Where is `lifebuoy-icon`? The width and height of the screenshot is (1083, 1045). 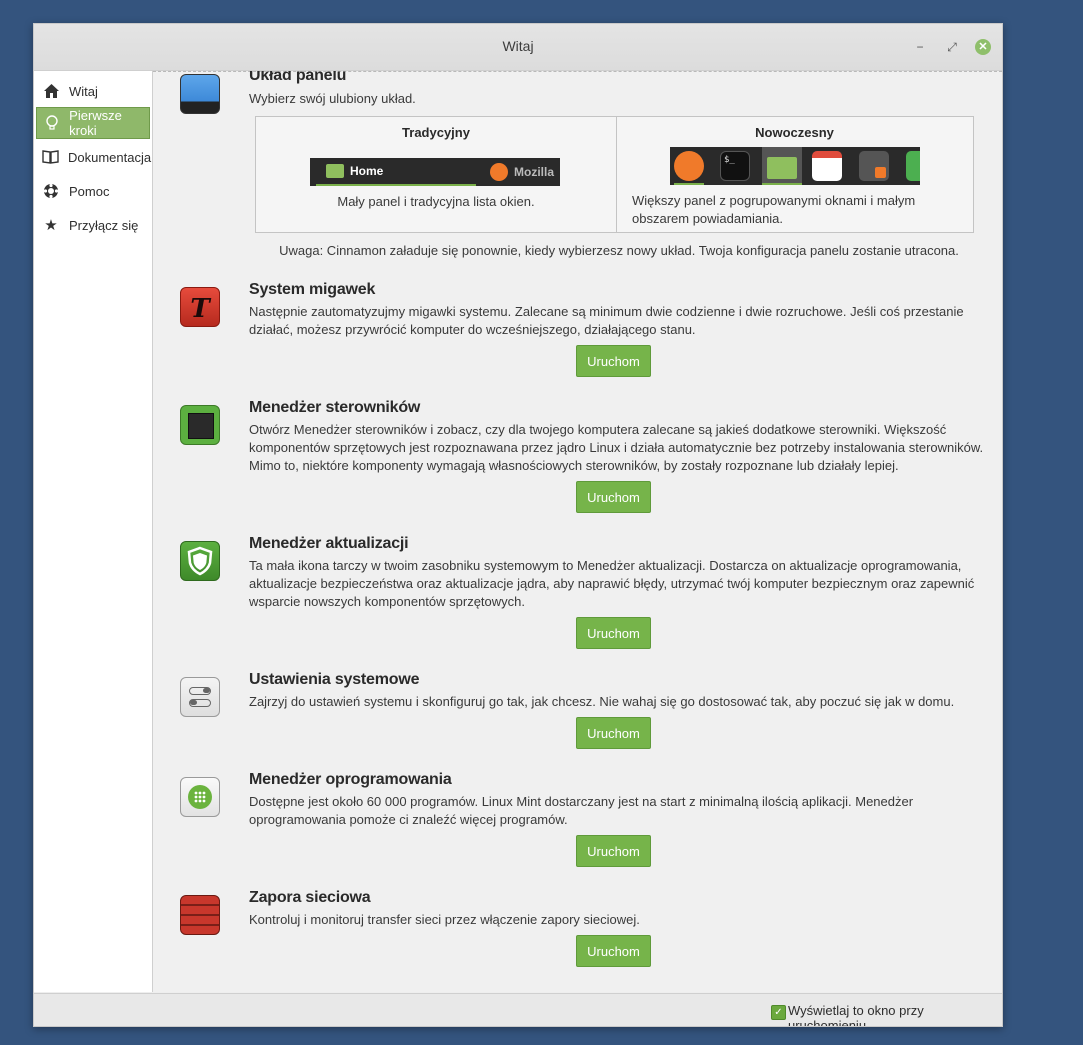 lifebuoy-icon is located at coordinates (51, 191).